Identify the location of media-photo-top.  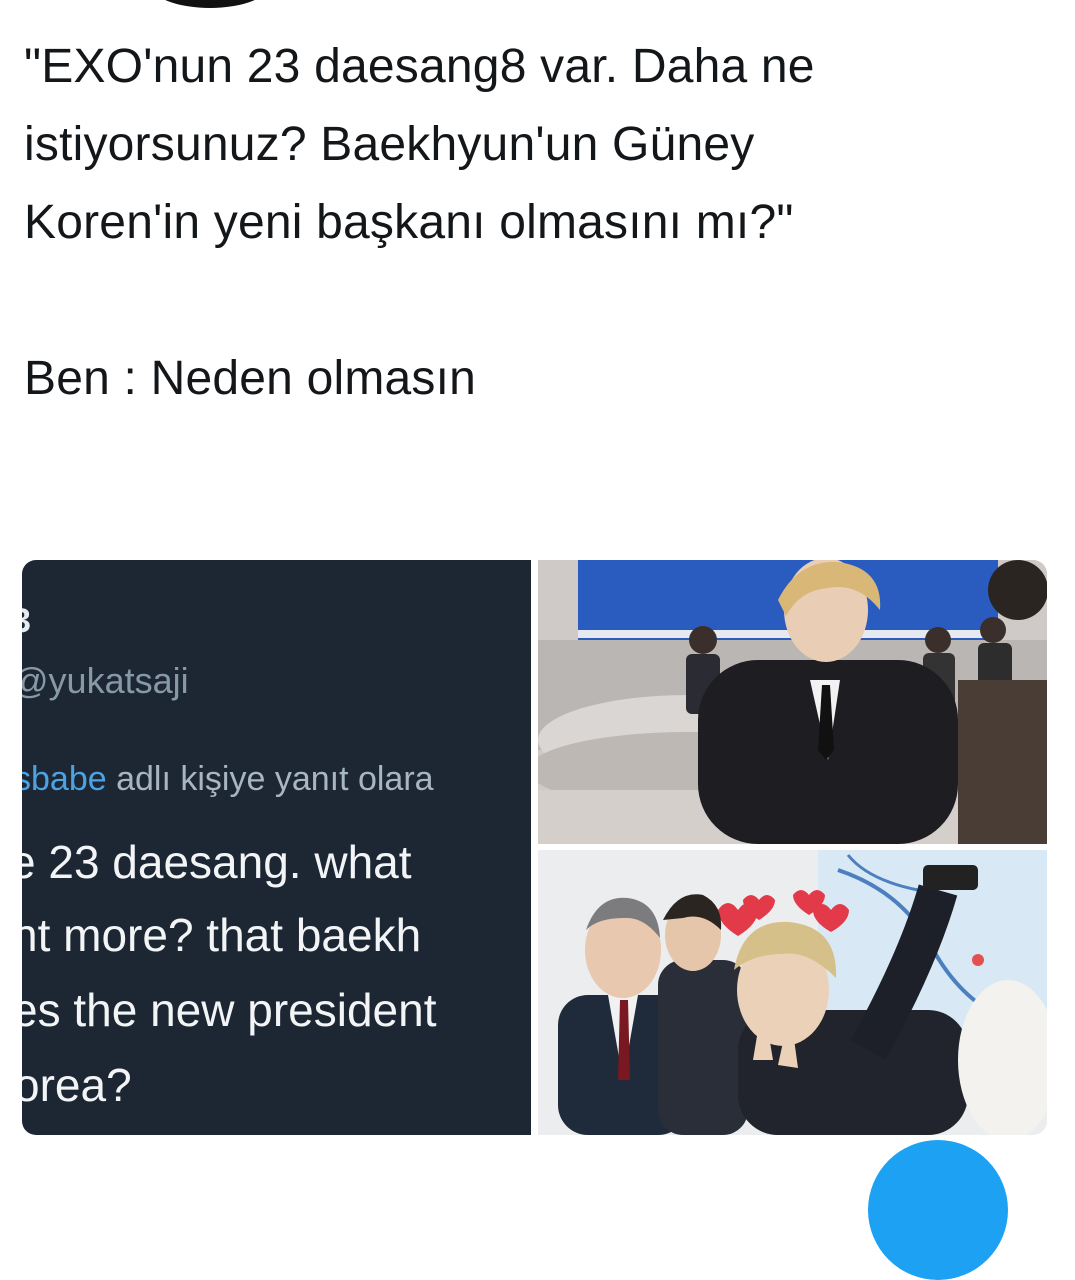
(792, 702).